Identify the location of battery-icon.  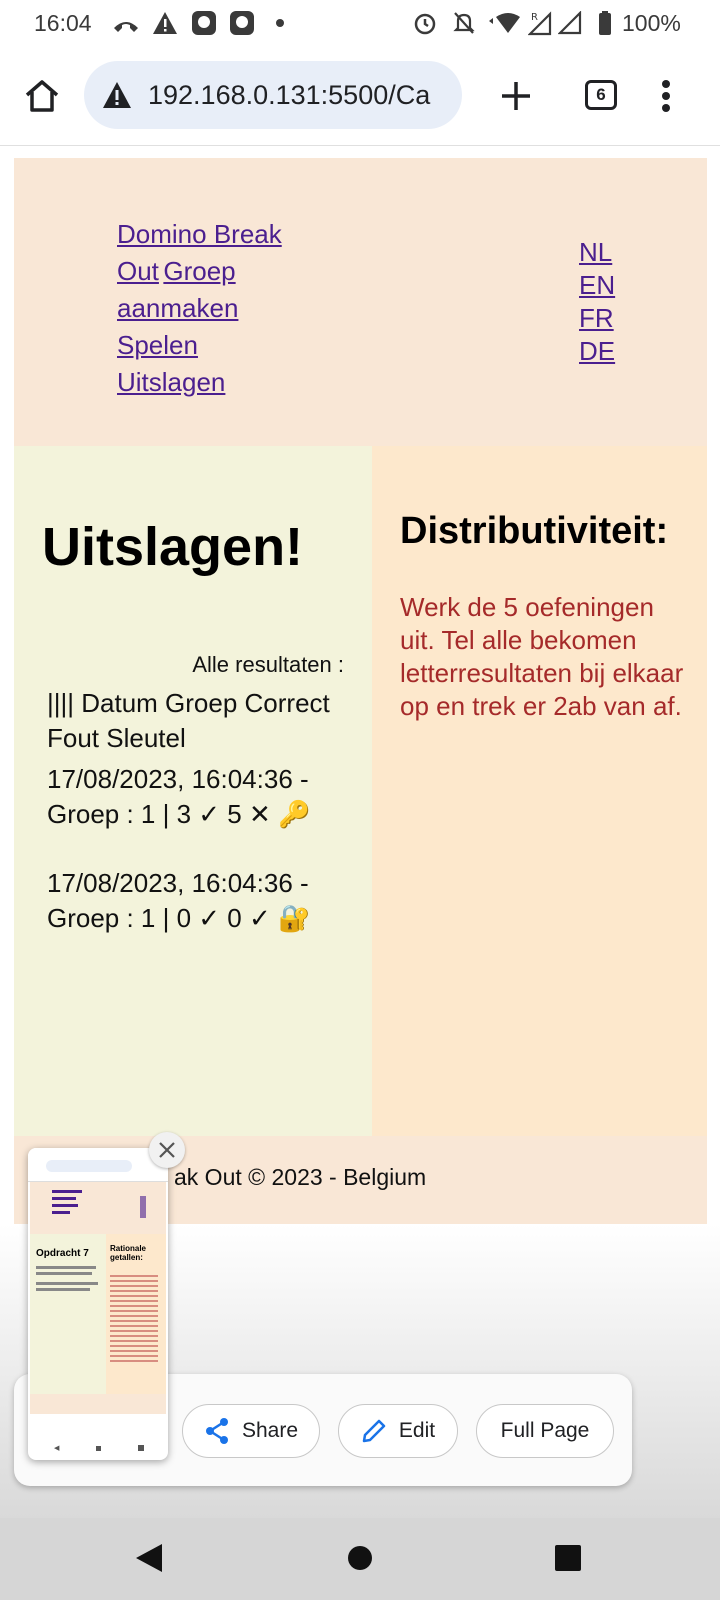
(605, 23).